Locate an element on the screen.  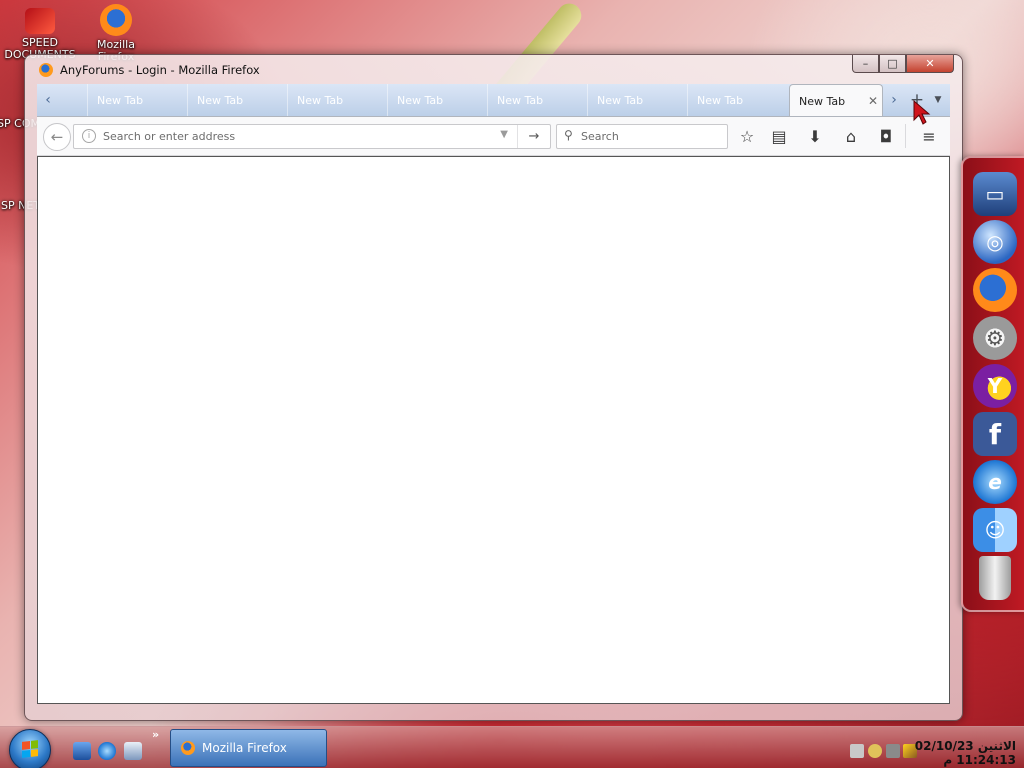
taskbar-button-firefox: Mozilla Firefox is located at coordinates (248, 748).